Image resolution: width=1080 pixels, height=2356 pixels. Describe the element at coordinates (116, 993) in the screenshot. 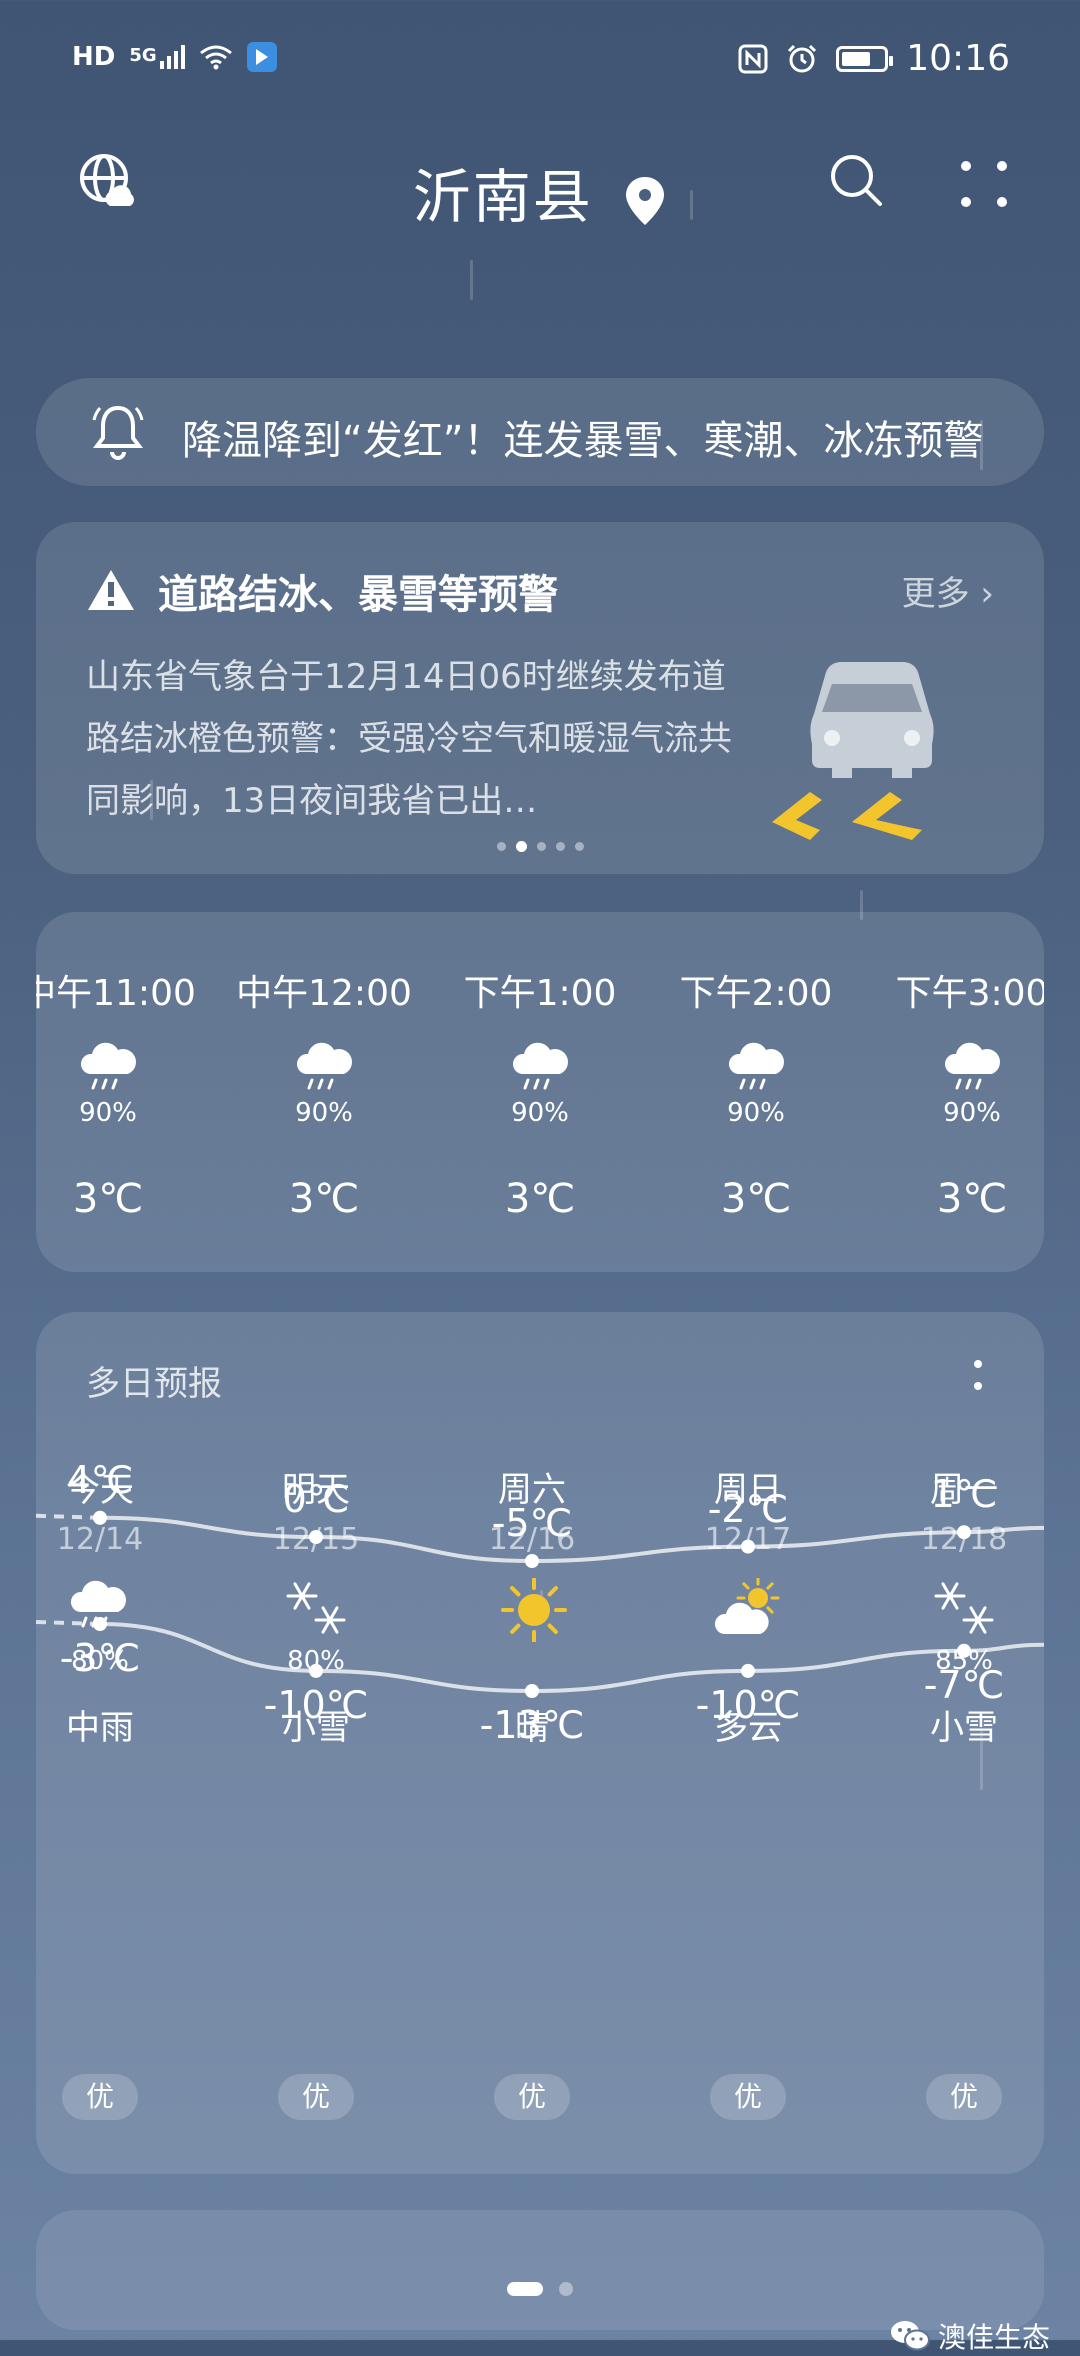

I see `hour-time: 中午11:00` at that location.